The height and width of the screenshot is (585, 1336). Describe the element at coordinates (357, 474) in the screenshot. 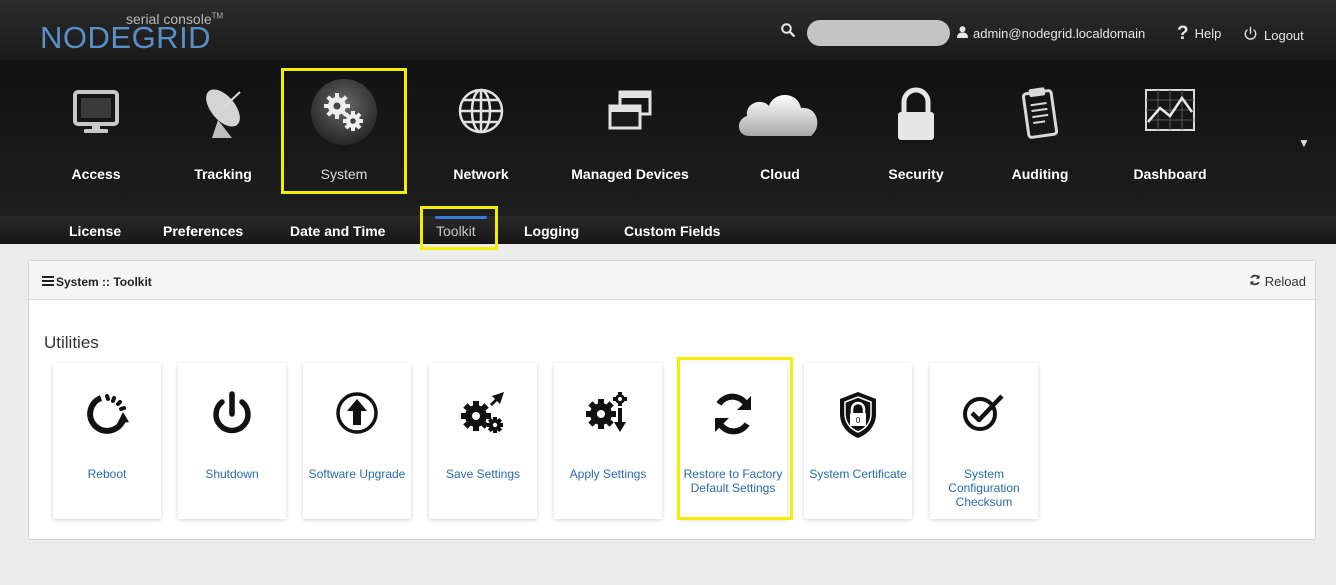

I see `tile-label: Software Upgrade` at that location.